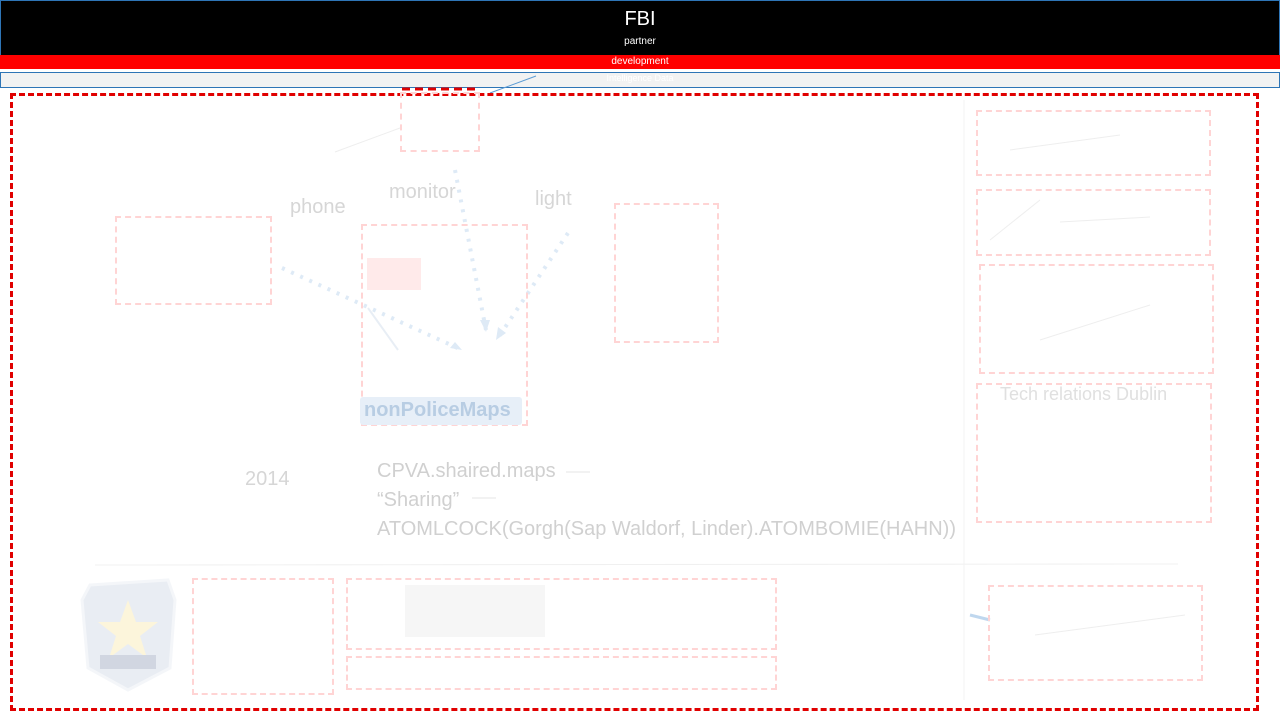 The width and height of the screenshot is (1280, 720). I want to click on right-caption: Tech relations Dublin, so click(1084, 394).